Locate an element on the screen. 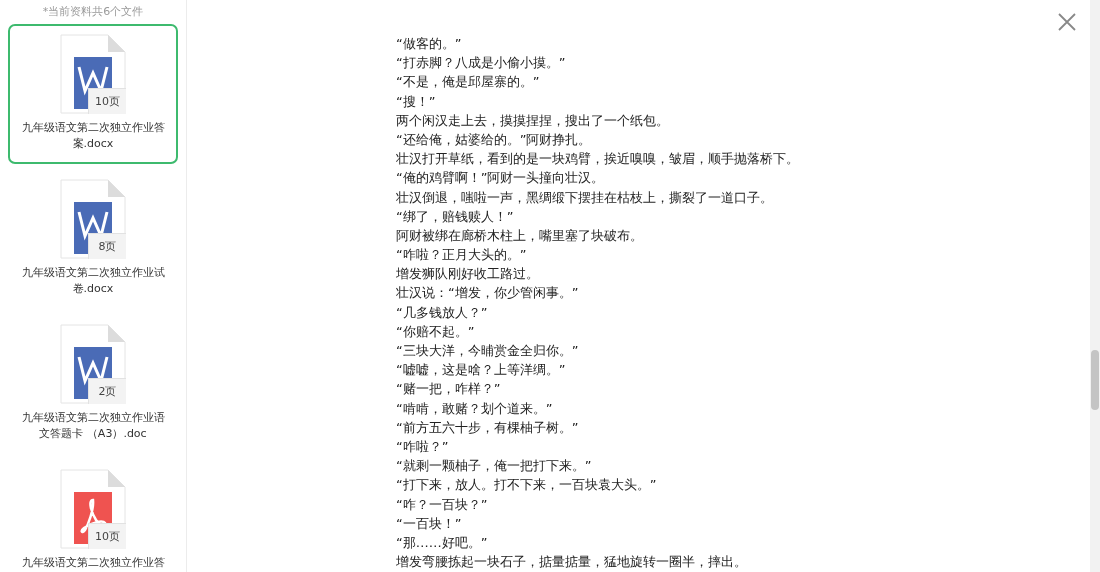 The image size is (1100, 572). text-line: “绑了，赔钱赎人！” is located at coordinates (455, 216).